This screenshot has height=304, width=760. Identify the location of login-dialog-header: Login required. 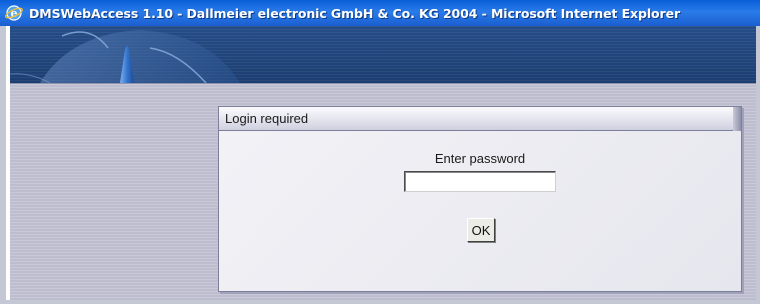
(480, 119).